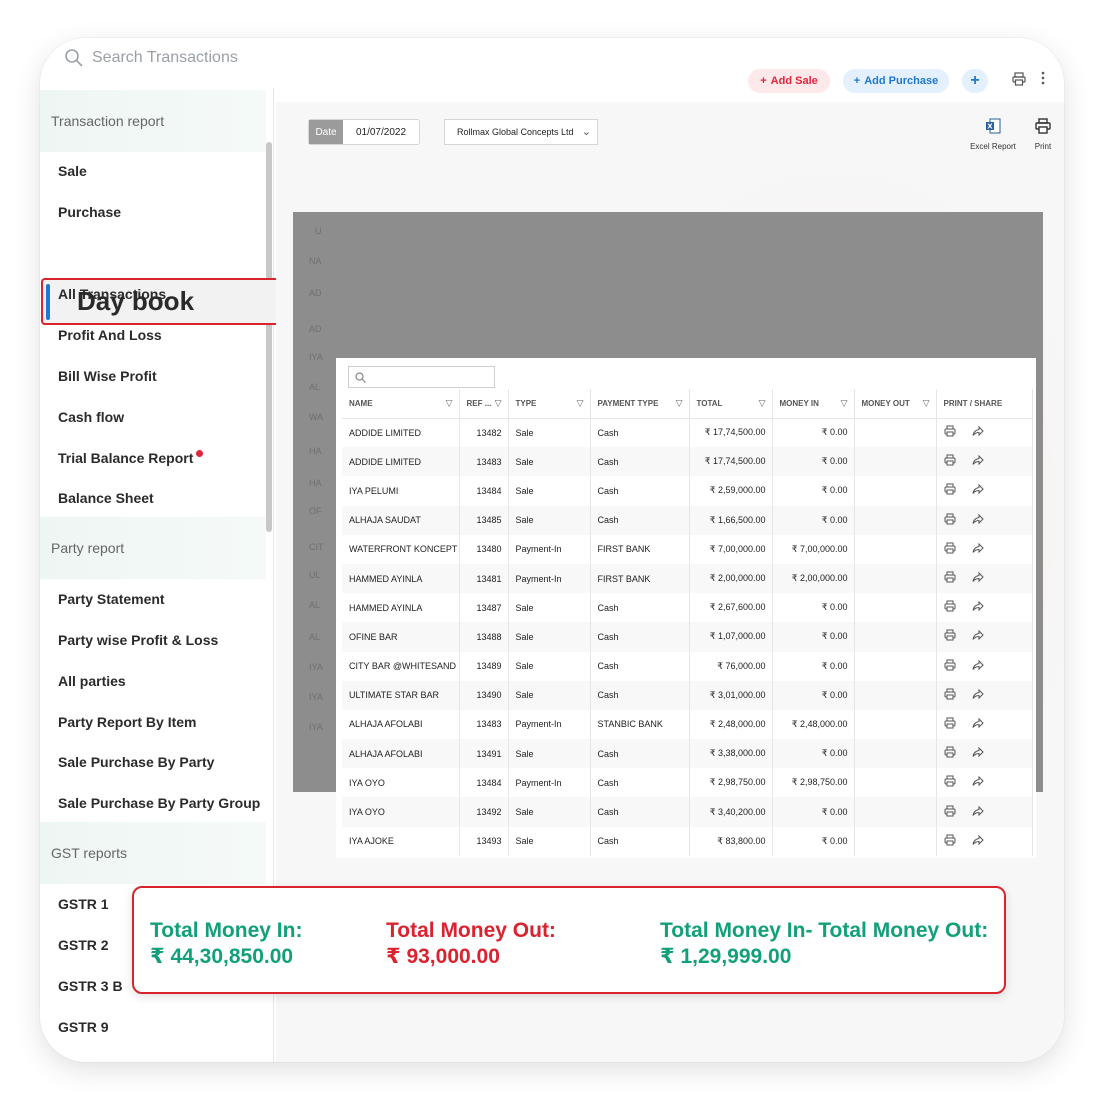 The width and height of the screenshot is (1116, 1116). Describe the element at coordinates (381, 132) in the screenshot. I see `date-value: 01/07/2022` at that location.